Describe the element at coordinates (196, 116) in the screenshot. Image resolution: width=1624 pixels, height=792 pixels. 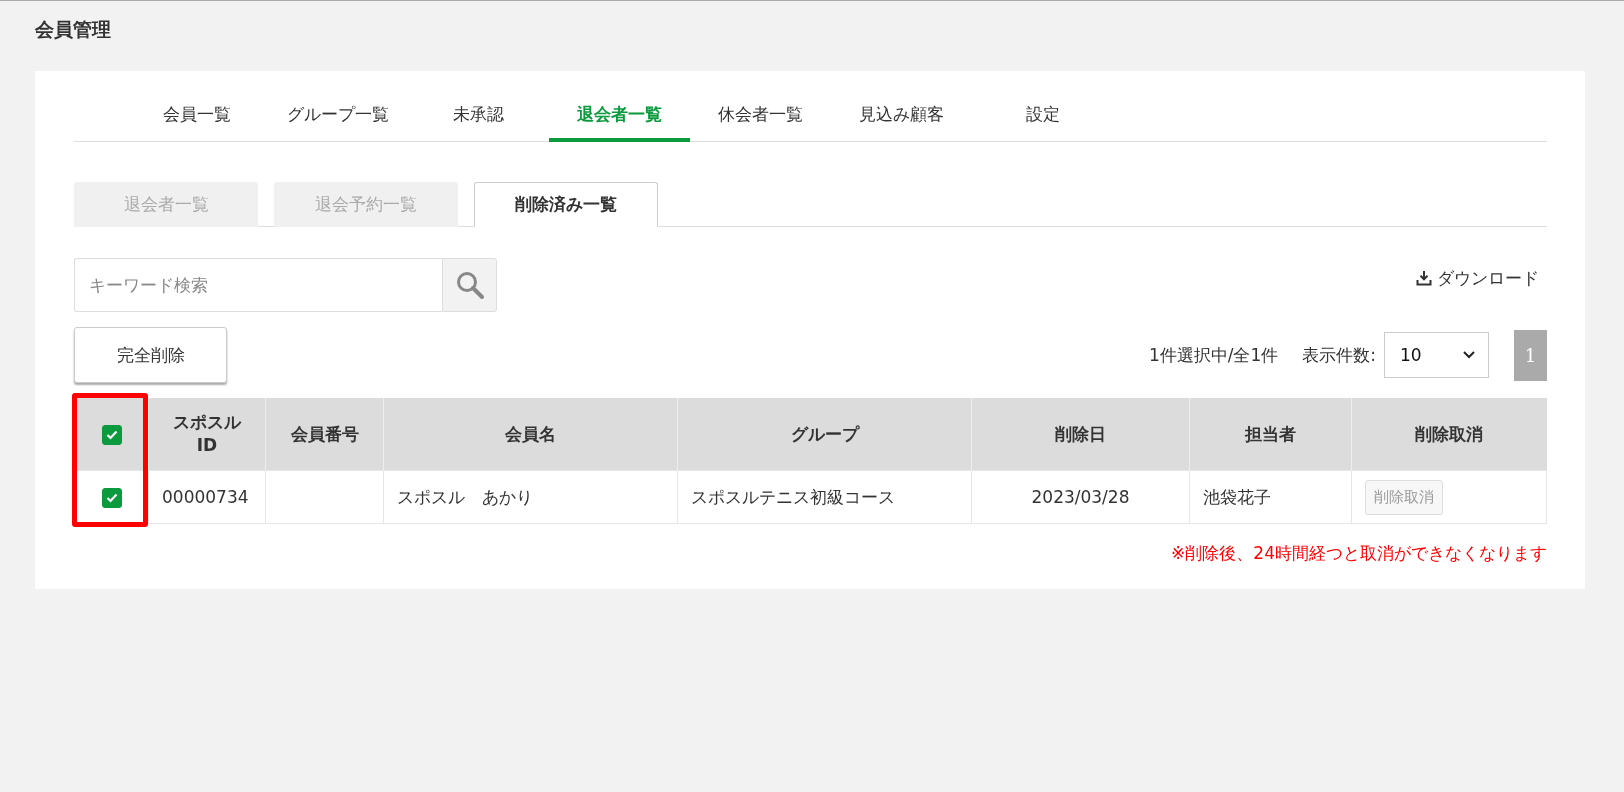
I see `tab: 会員一覧` at that location.